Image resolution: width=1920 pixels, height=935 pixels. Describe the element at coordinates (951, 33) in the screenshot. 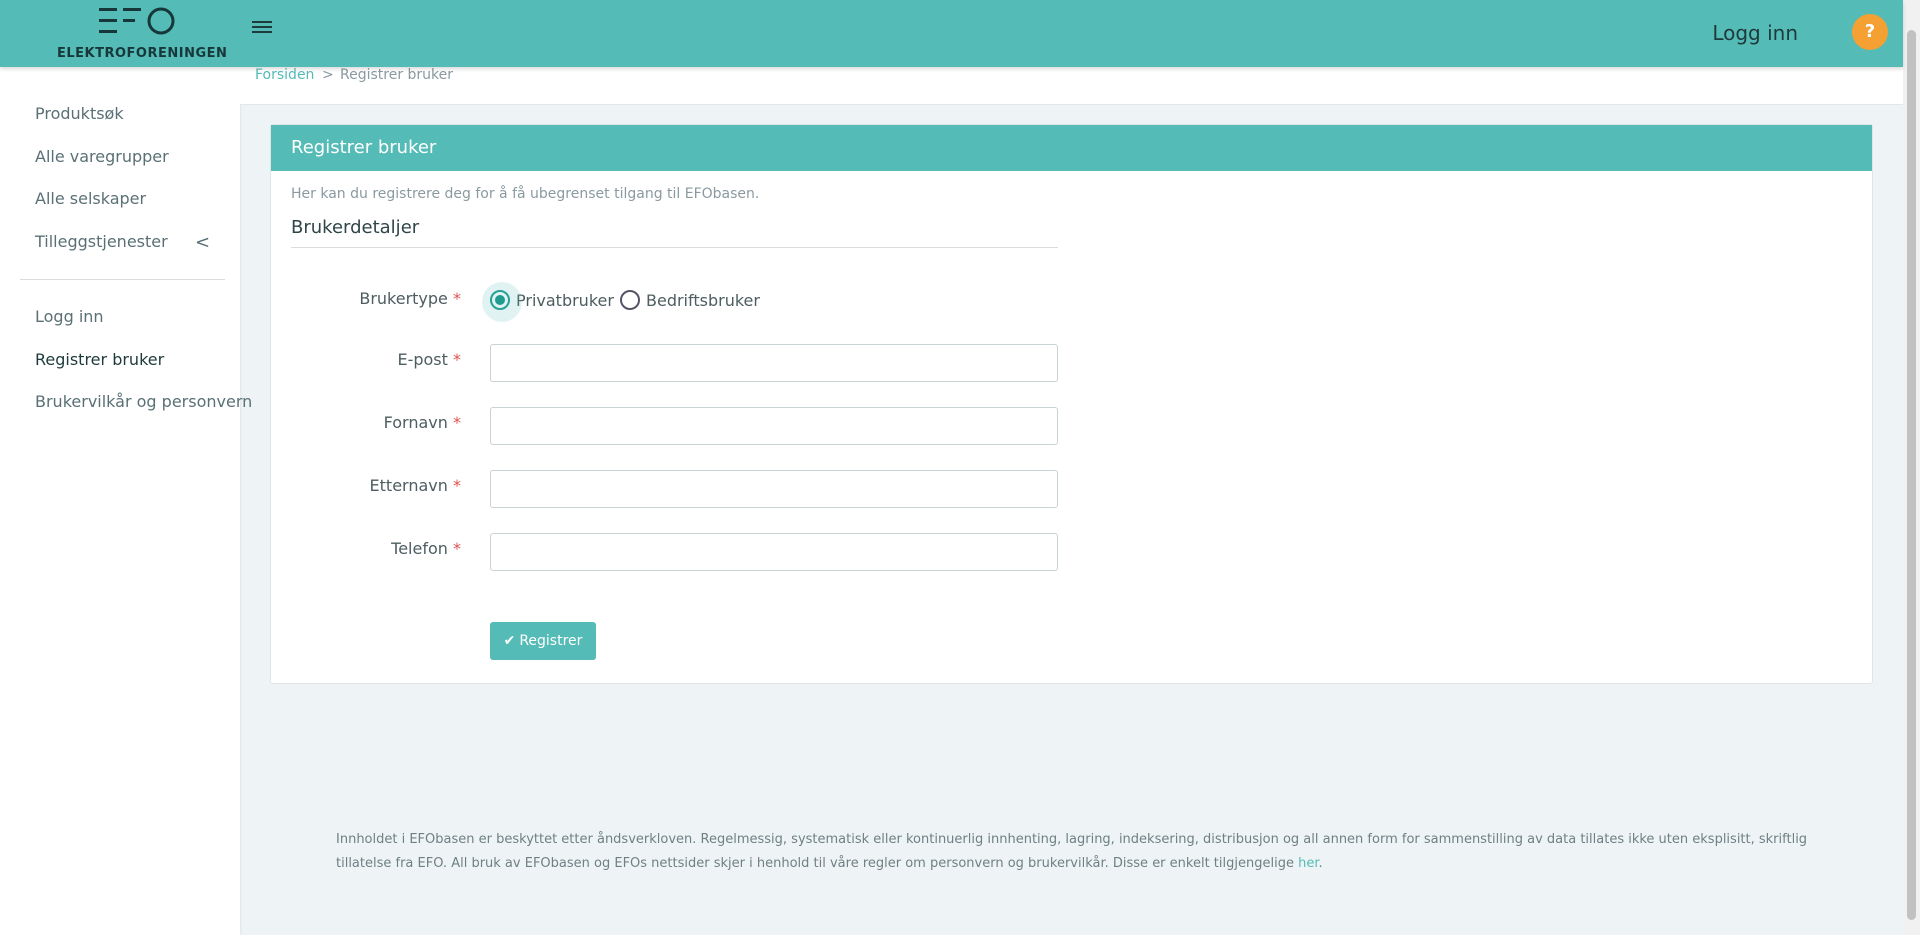

I see `top-header: ELEKTROFORENINGEN Logg inn ?` at that location.